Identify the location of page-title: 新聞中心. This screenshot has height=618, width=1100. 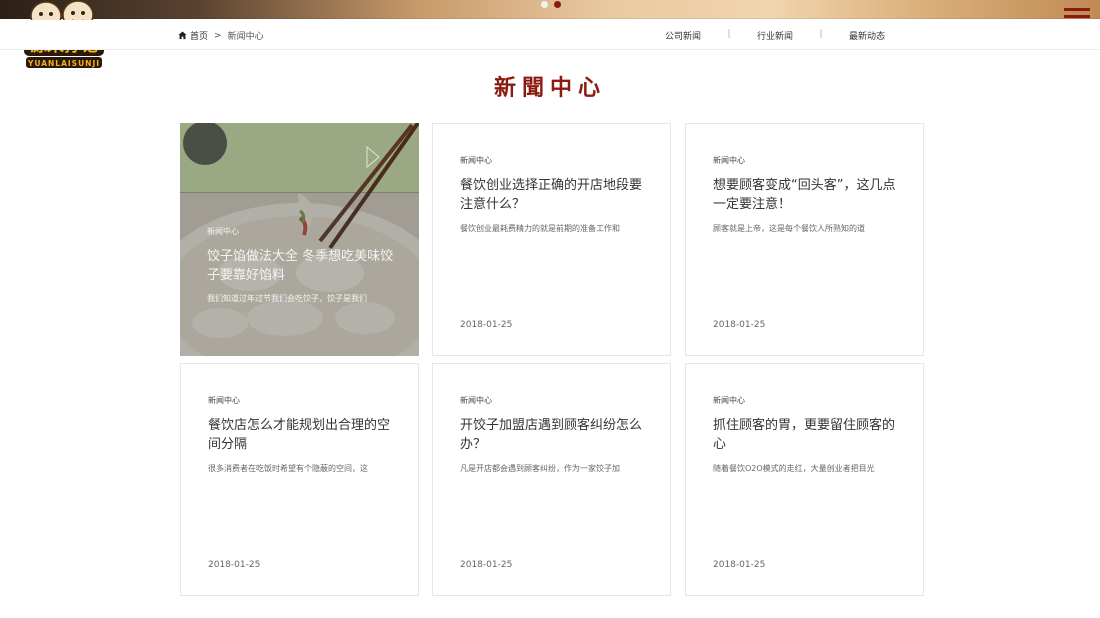
(549, 88).